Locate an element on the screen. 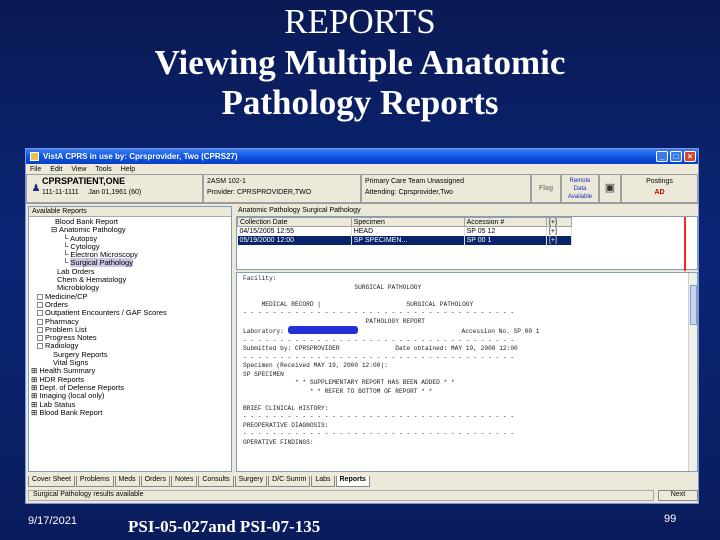 This screenshot has width=720, height=540. remote-label-2: Data is located at coordinates (580, 189).